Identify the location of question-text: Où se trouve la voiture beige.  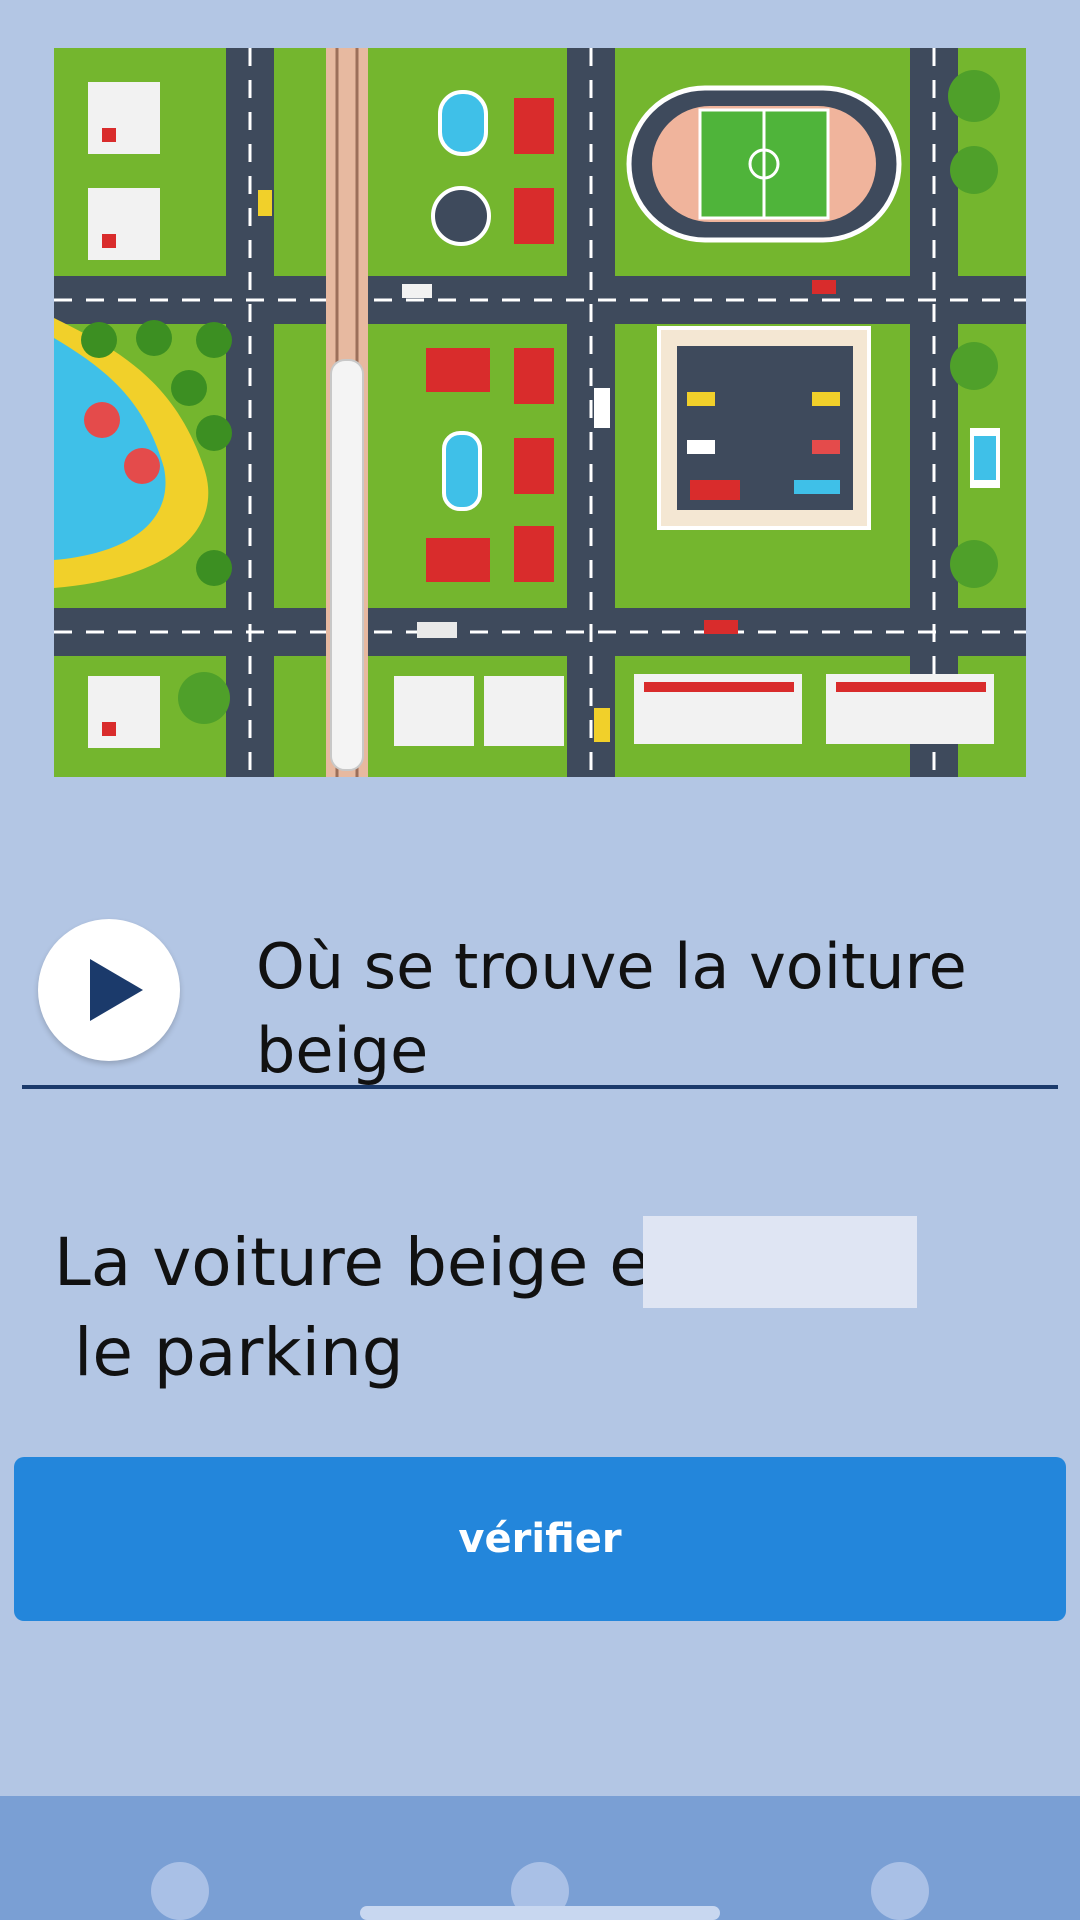
(611, 1008).